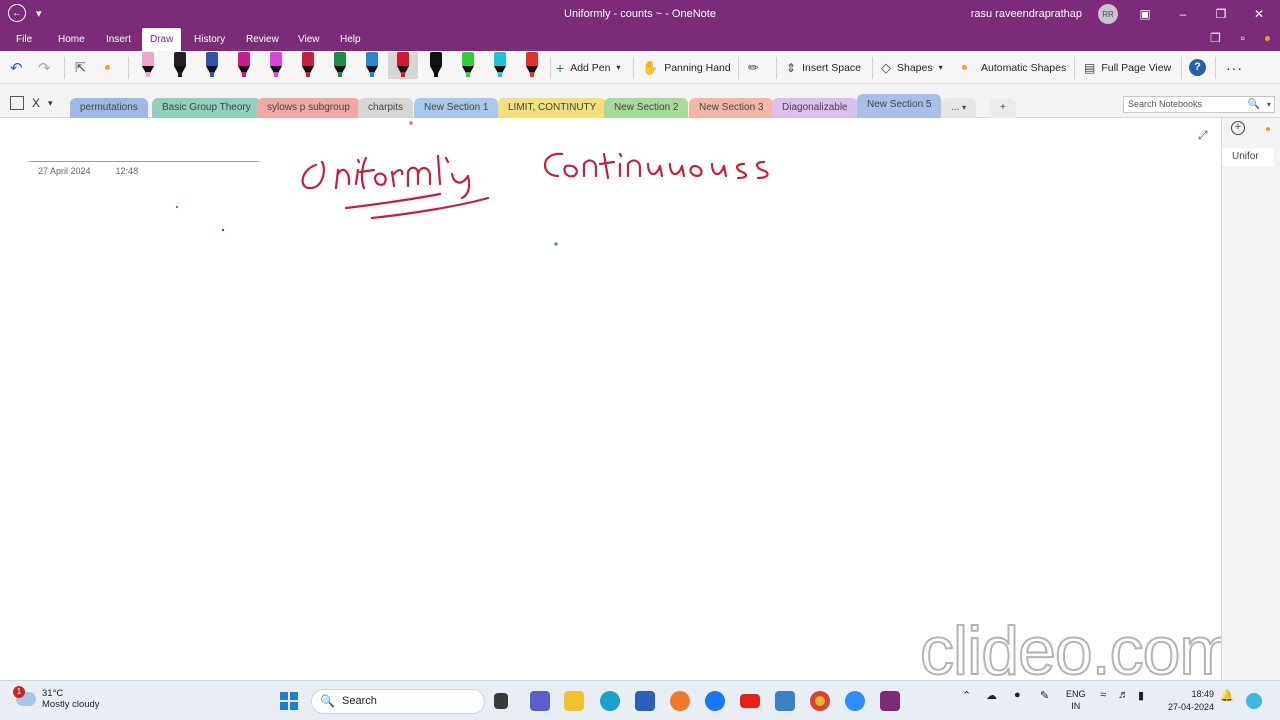  Describe the element at coordinates (1259, 14) in the screenshot. I see `close-icon: ✕` at that location.